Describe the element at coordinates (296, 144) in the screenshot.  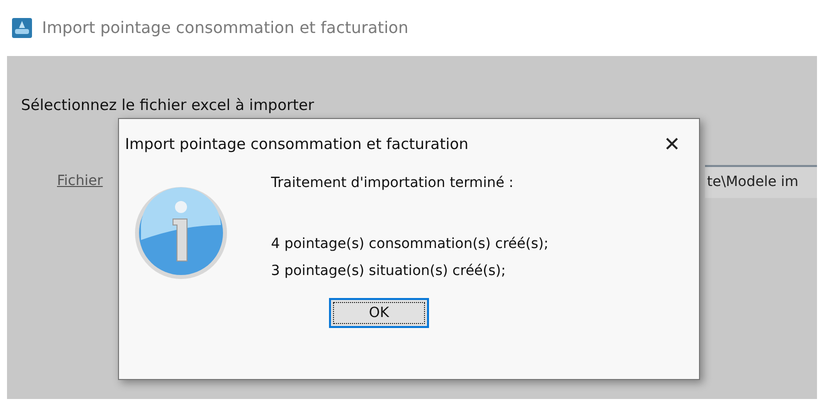
I see `dialog-title: Import pointage consommation et facturation` at that location.